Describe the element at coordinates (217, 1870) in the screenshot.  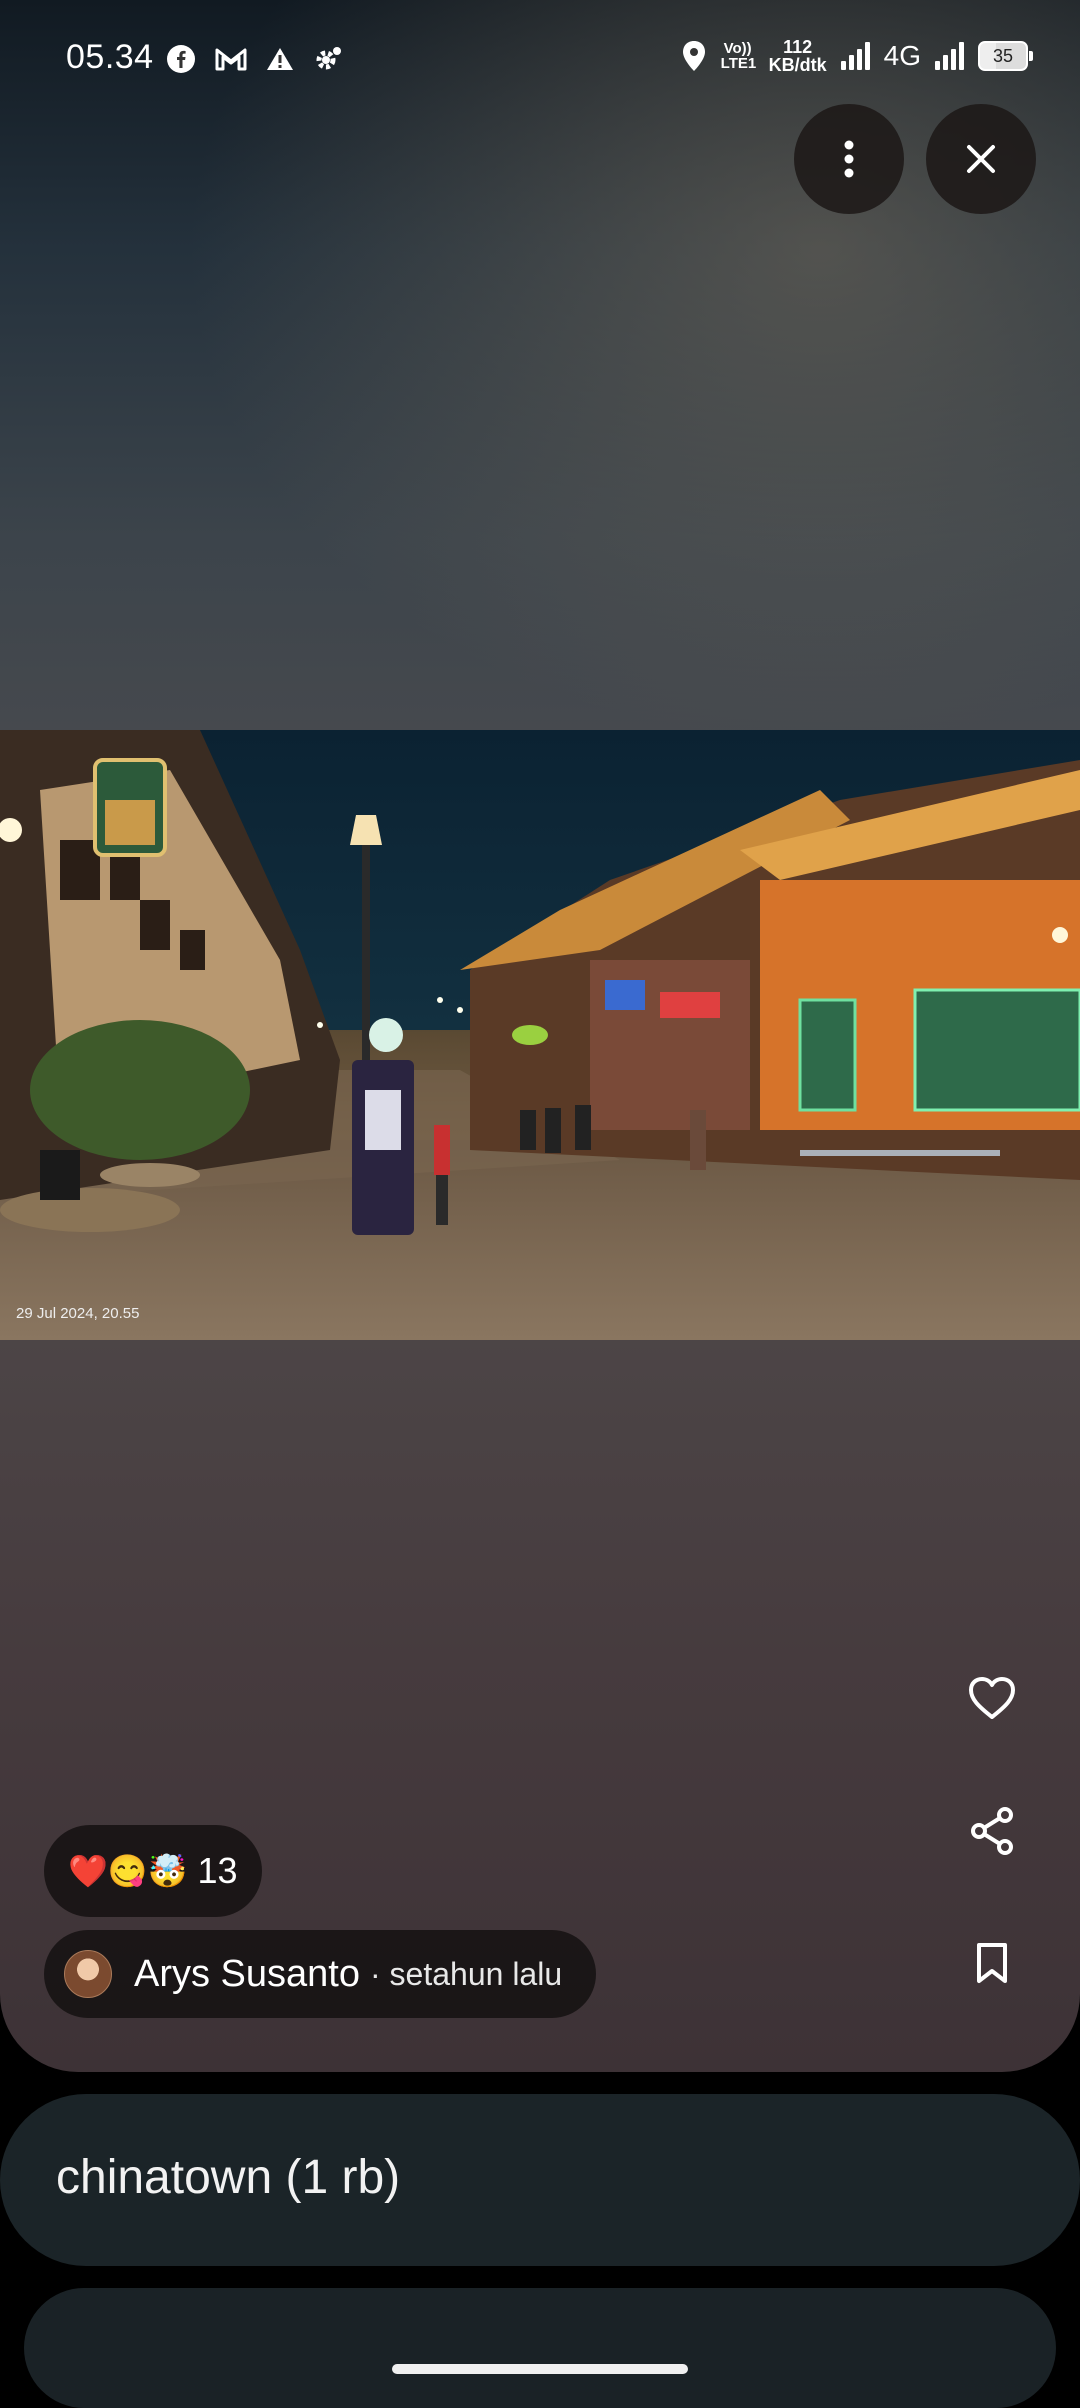
I see `reaction-count: 13` at that location.